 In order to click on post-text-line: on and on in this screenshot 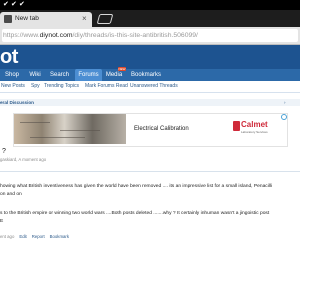, I will do `click(11, 194)`.